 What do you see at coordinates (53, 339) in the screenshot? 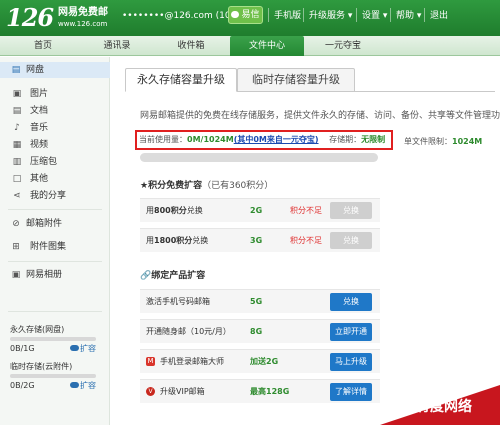
I see `quota-permanent-bar` at bounding box center [53, 339].